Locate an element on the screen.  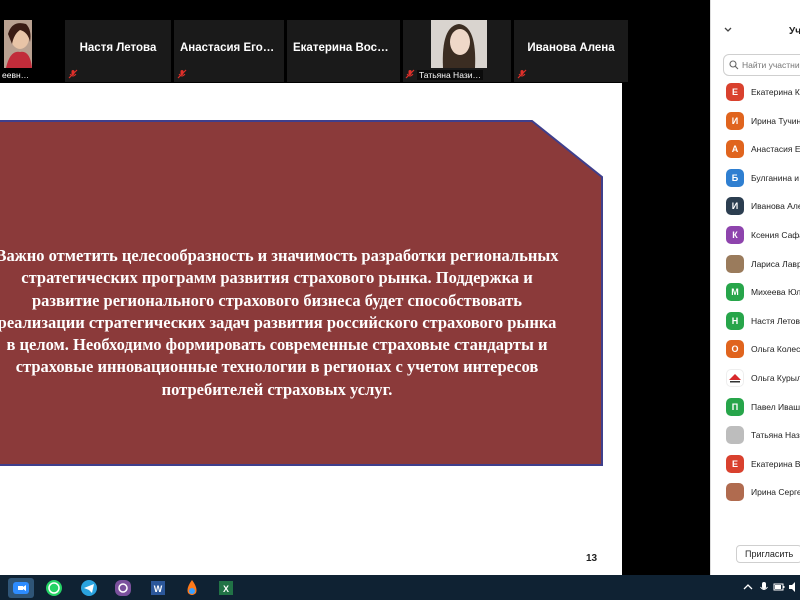
participant-row: Е Екатерина Ку is located at coordinates (755, 94).